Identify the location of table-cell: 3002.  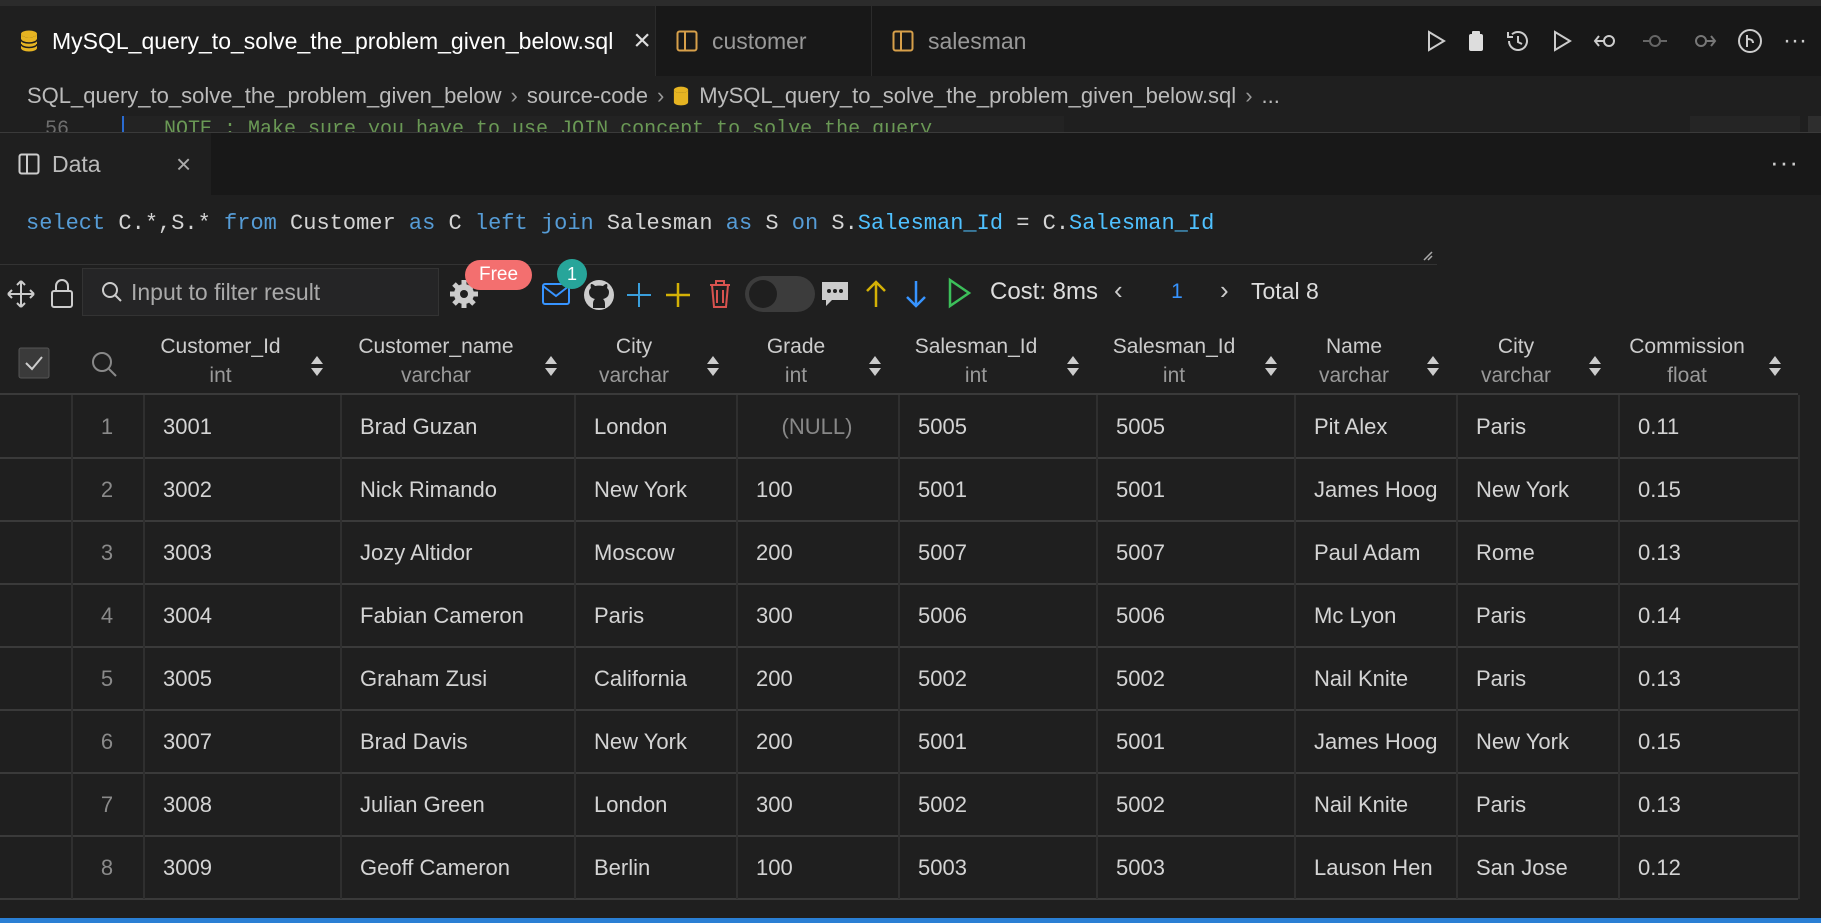
(241, 489).